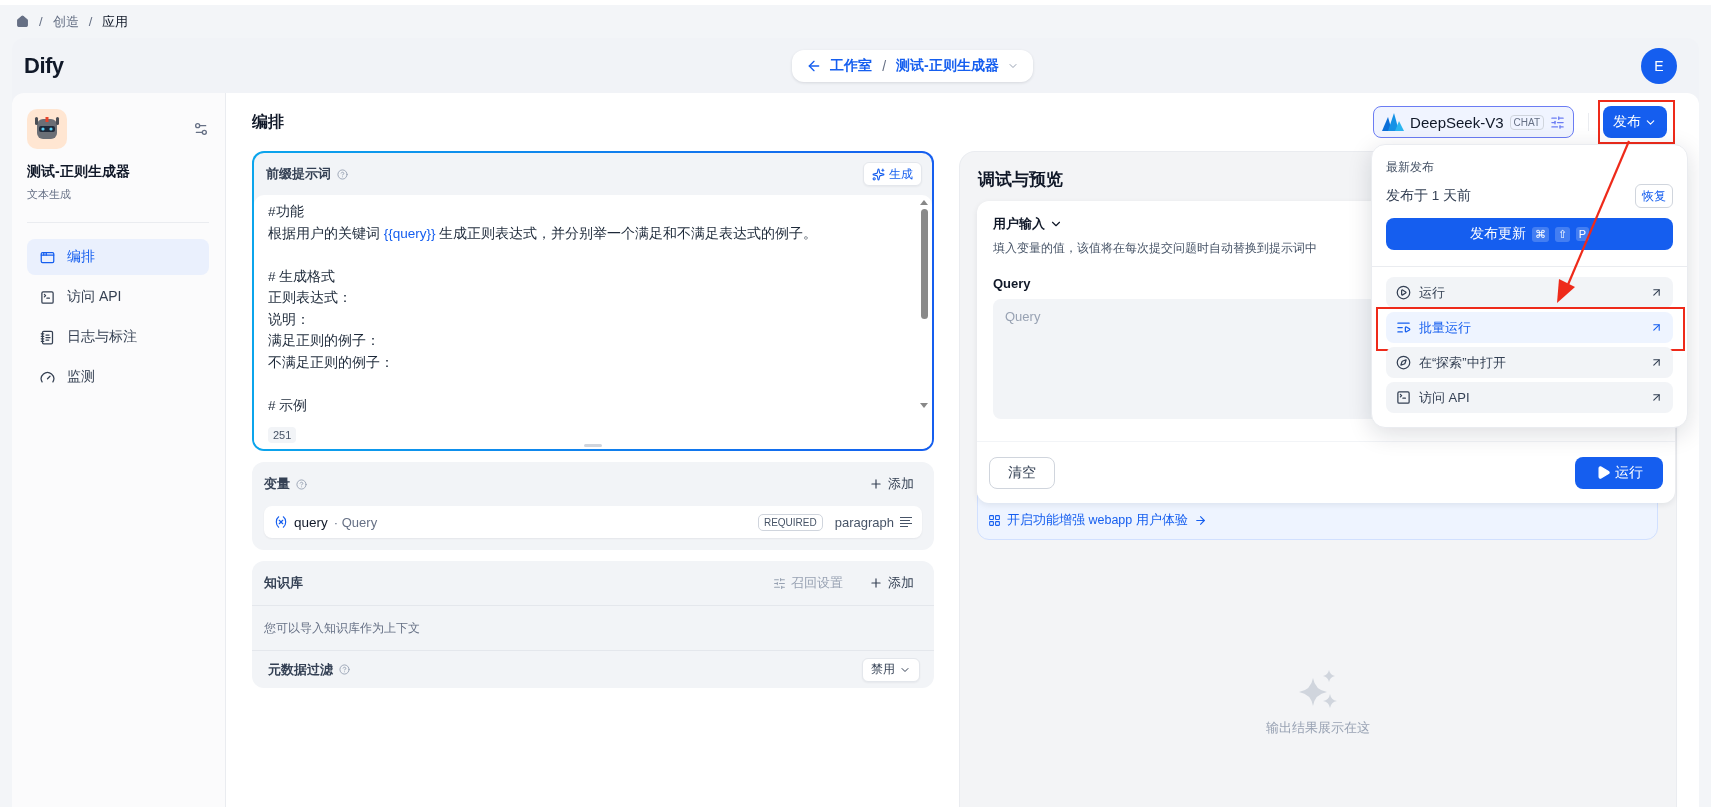 This screenshot has width=1711, height=807. I want to click on app-type: 文本生成, so click(49, 194).